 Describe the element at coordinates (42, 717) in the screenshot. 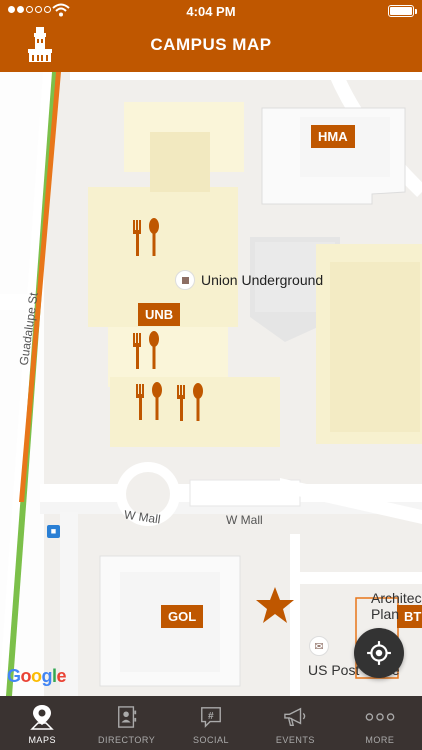

I see `map-pin-icon` at that location.